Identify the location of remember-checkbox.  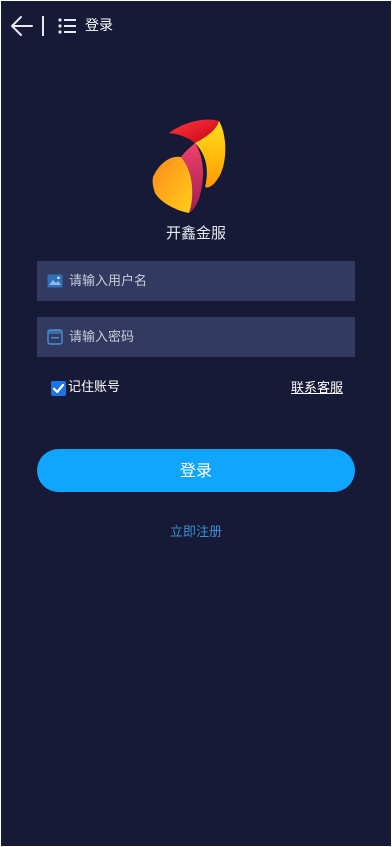
(58, 388).